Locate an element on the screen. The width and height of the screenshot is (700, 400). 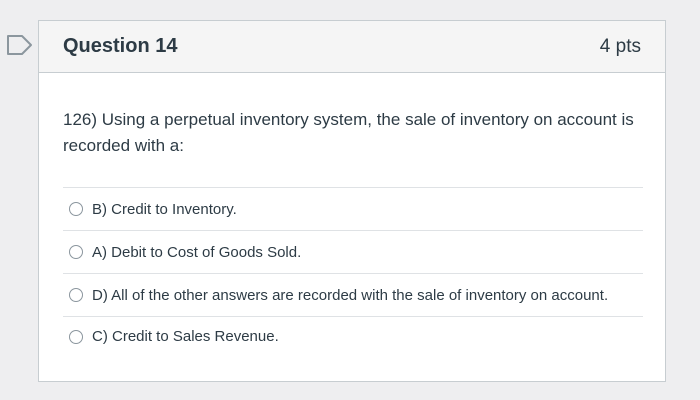
answer-label: A) Debit to Cost of Goods Sold. is located at coordinates (197, 252).